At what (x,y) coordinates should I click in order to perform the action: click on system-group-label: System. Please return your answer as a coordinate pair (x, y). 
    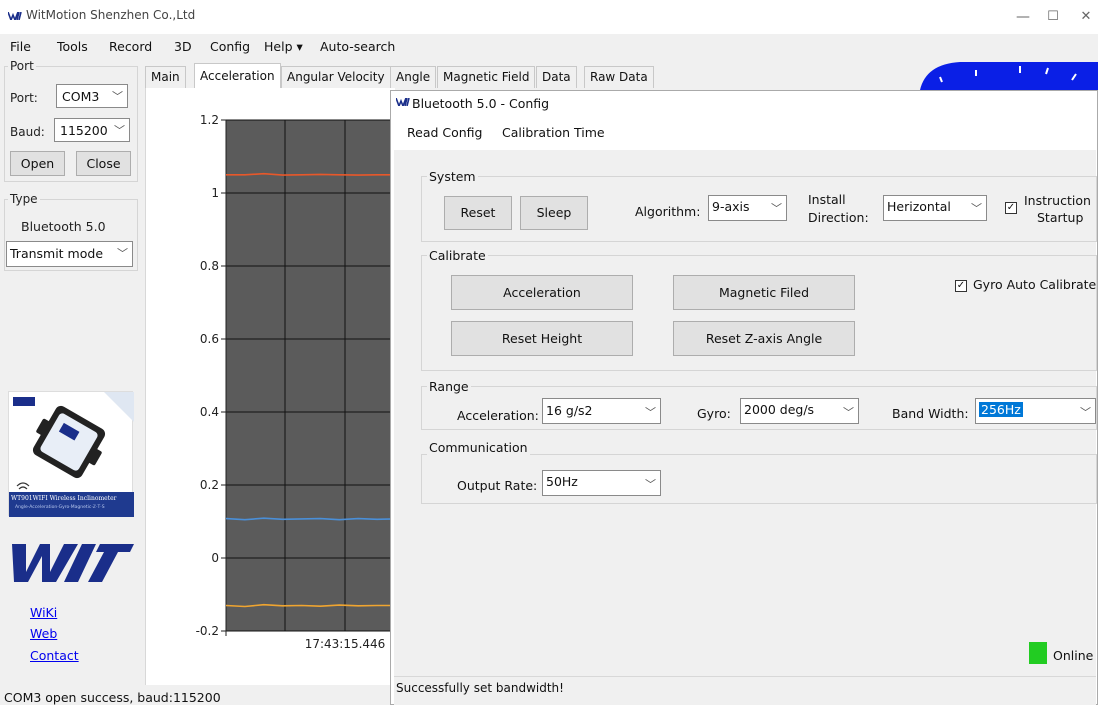
    Looking at the image, I should click on (452, 176).